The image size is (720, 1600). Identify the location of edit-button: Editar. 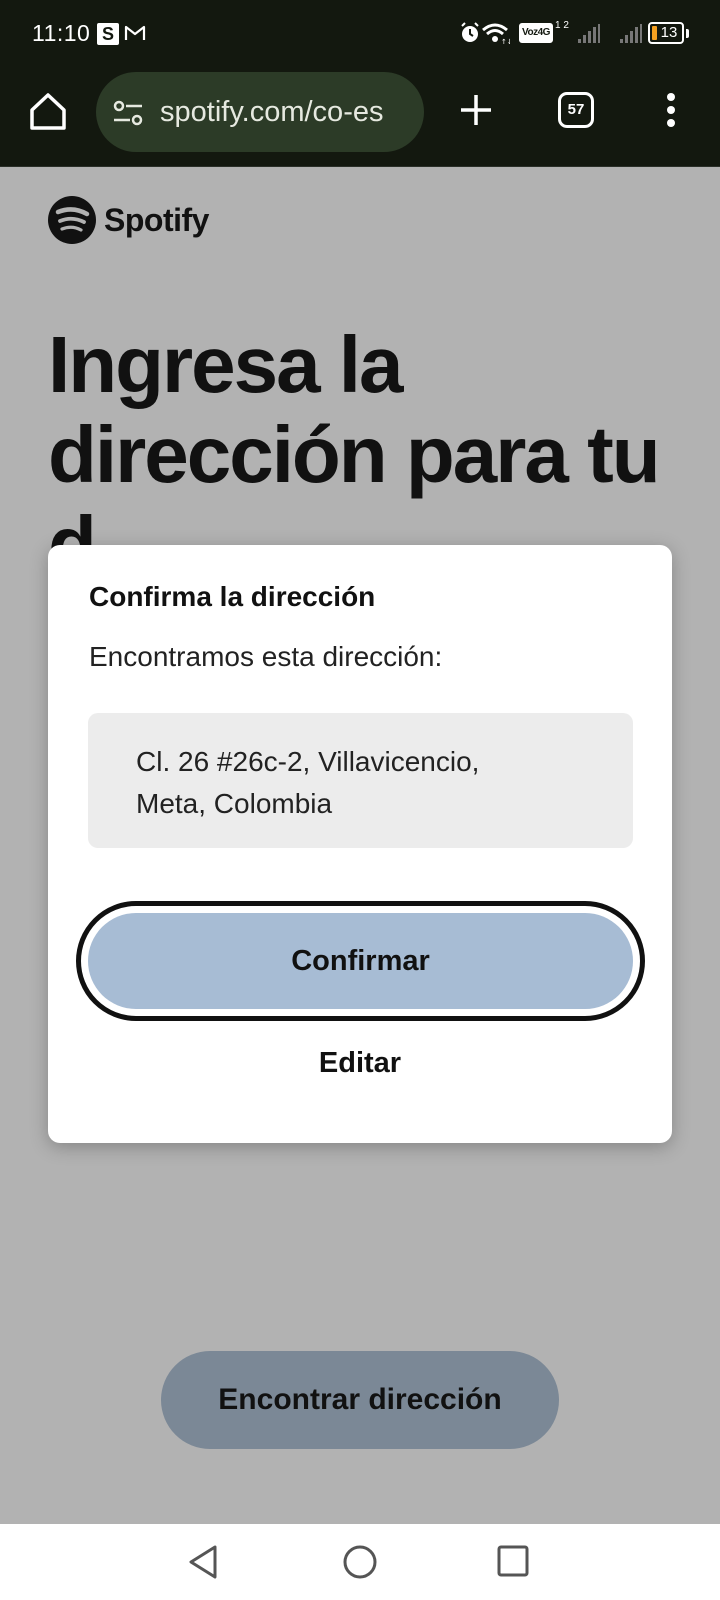
(360, 1063).